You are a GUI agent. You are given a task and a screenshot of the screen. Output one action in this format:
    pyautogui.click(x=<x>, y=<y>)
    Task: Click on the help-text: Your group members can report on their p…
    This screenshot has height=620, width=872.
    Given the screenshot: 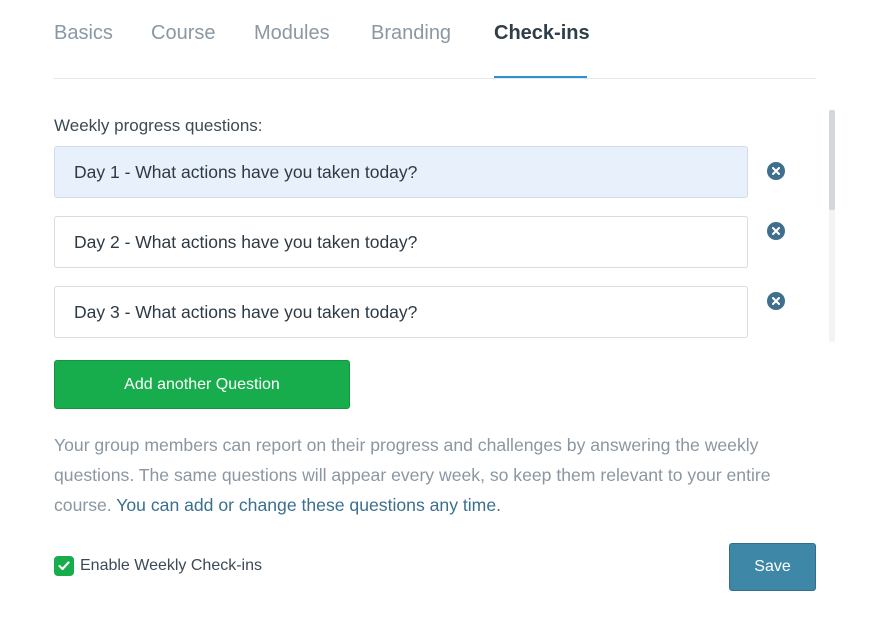 What is the action you would take?
    pyautogui.click(x=439, y=475)
    